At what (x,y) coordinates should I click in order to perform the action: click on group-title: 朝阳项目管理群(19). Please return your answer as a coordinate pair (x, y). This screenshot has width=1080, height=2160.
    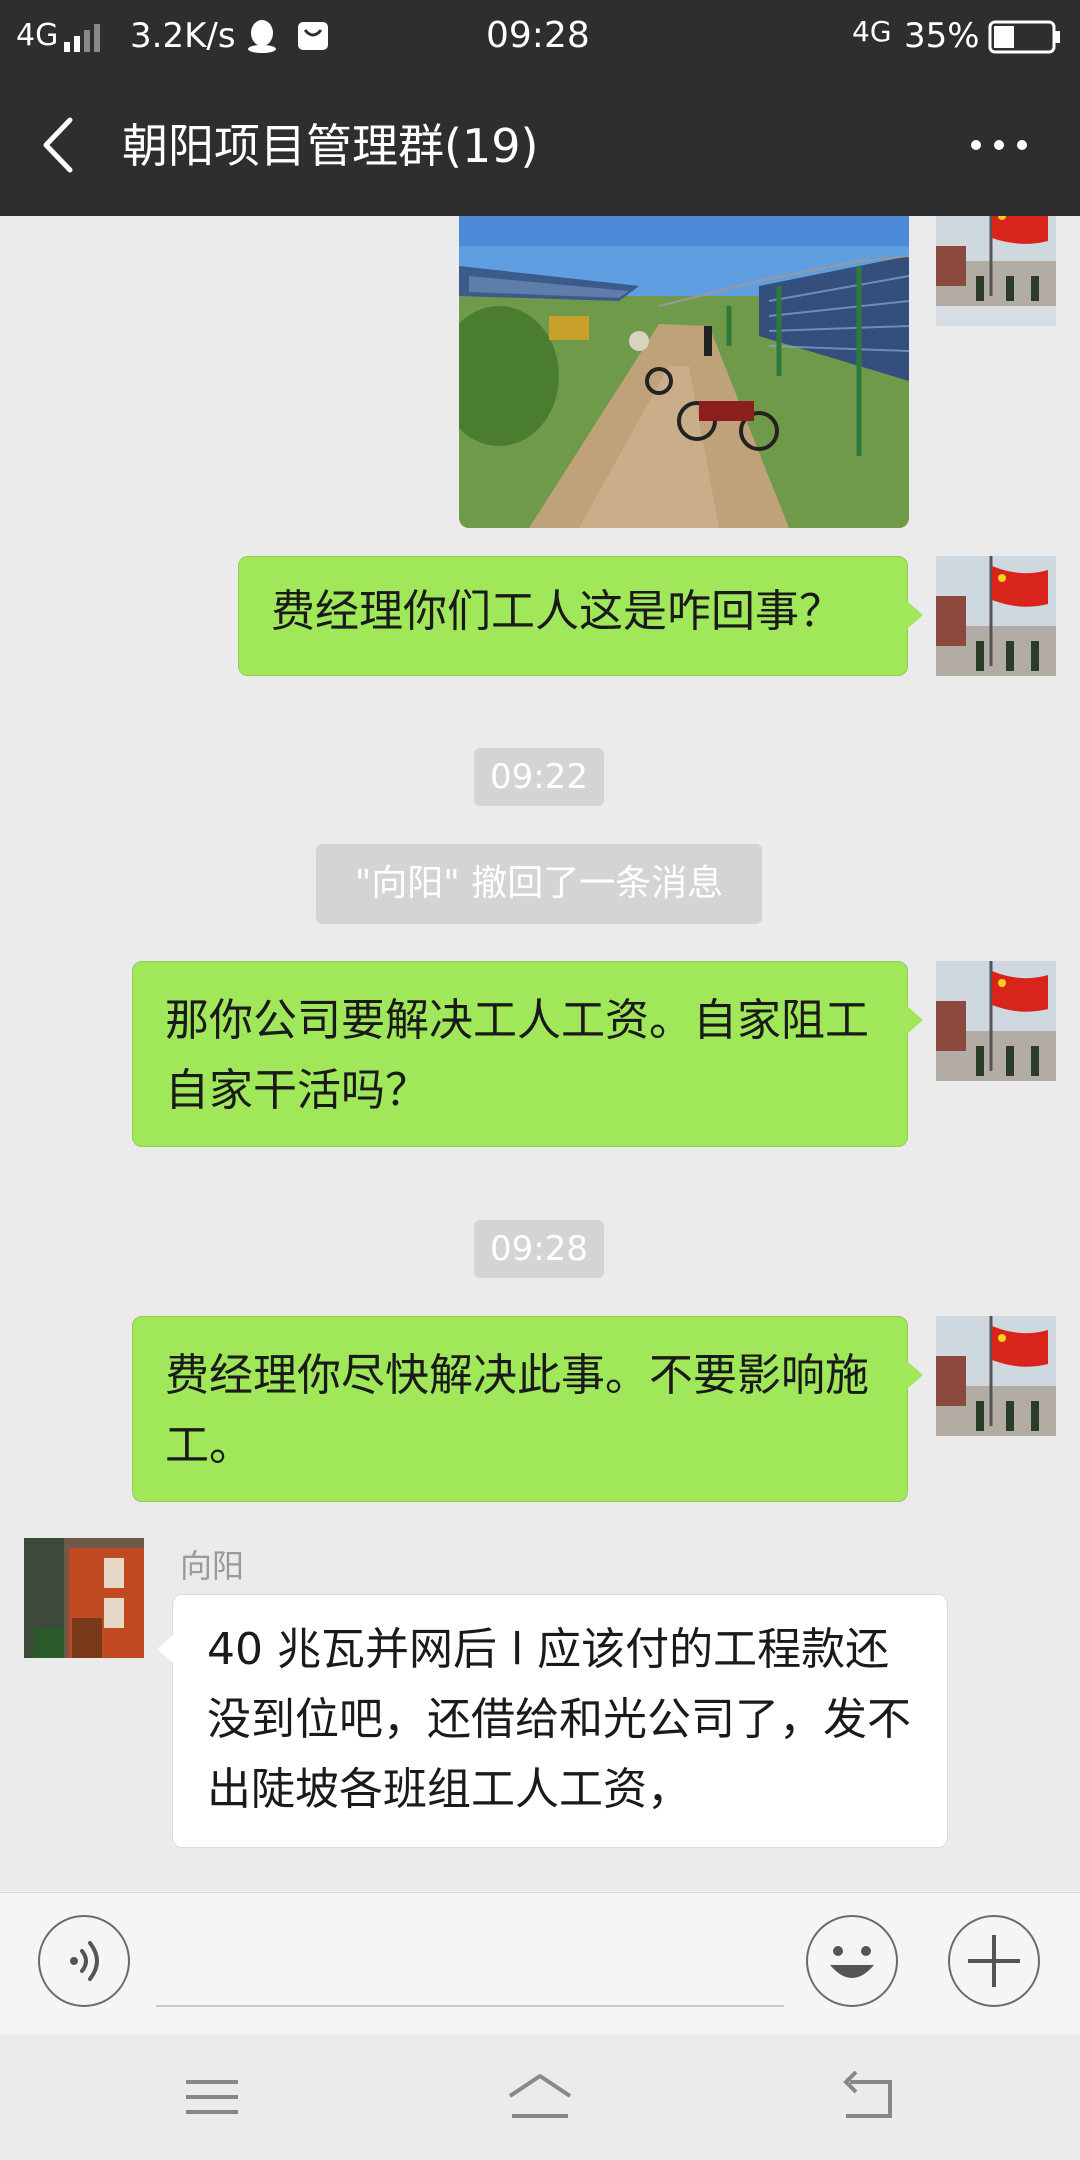
    Looking at the image, I should click on (330, 146).